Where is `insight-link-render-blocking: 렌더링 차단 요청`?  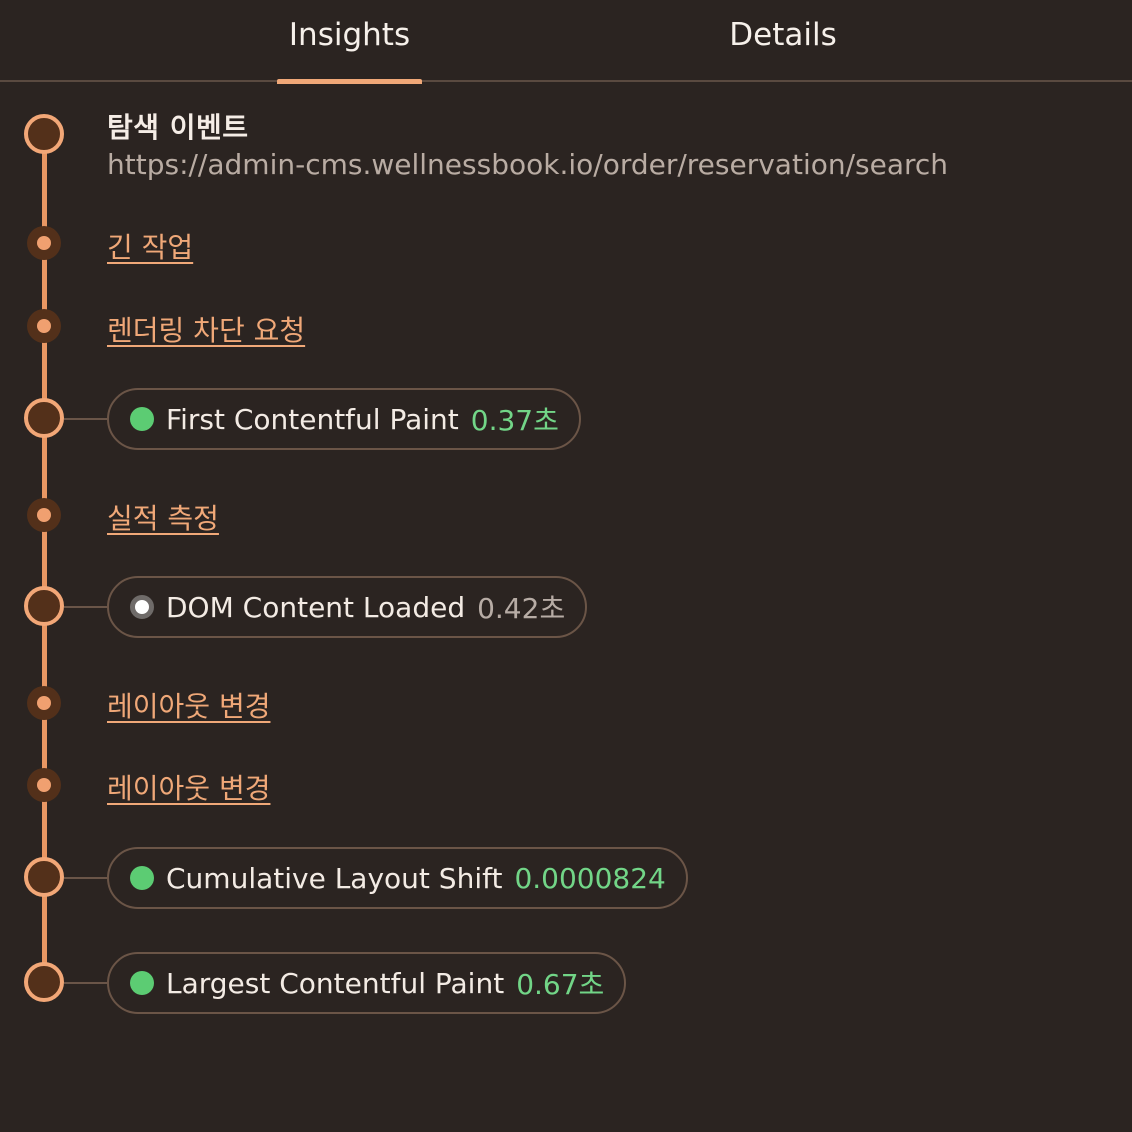
insight-link-render-blocking: 렌더링 차단 요청 is located at coordinates (206, 329).